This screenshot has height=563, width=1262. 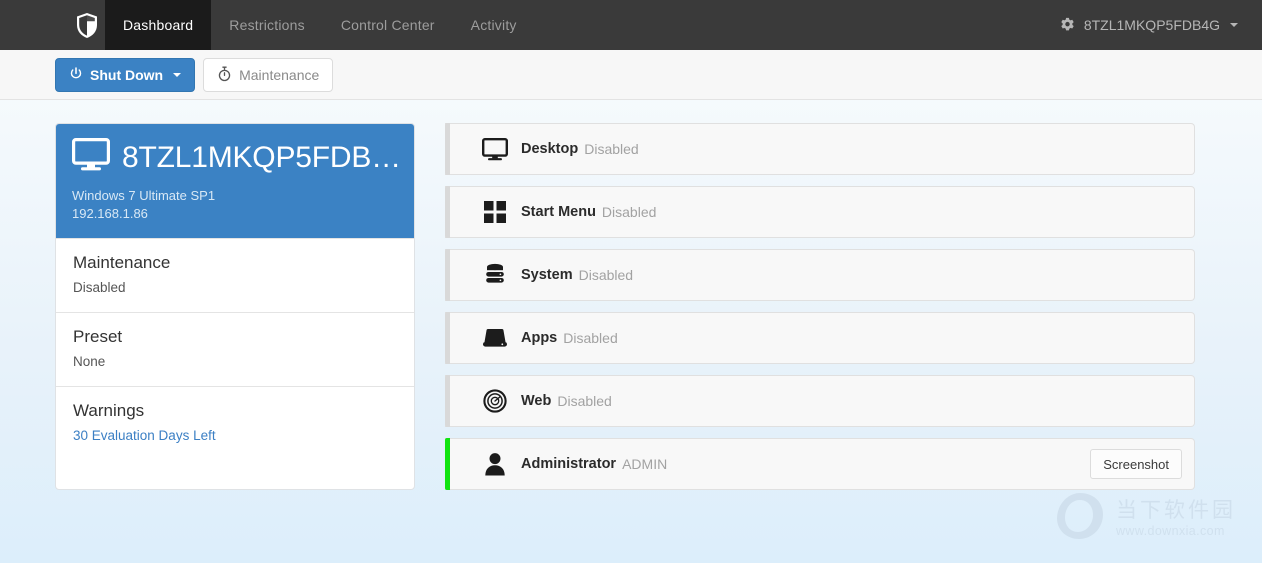 What do you see at coordinates (89, 361) in the screenshot?
I see `device-row-preset-value: None` at bounding box center [89, 361].